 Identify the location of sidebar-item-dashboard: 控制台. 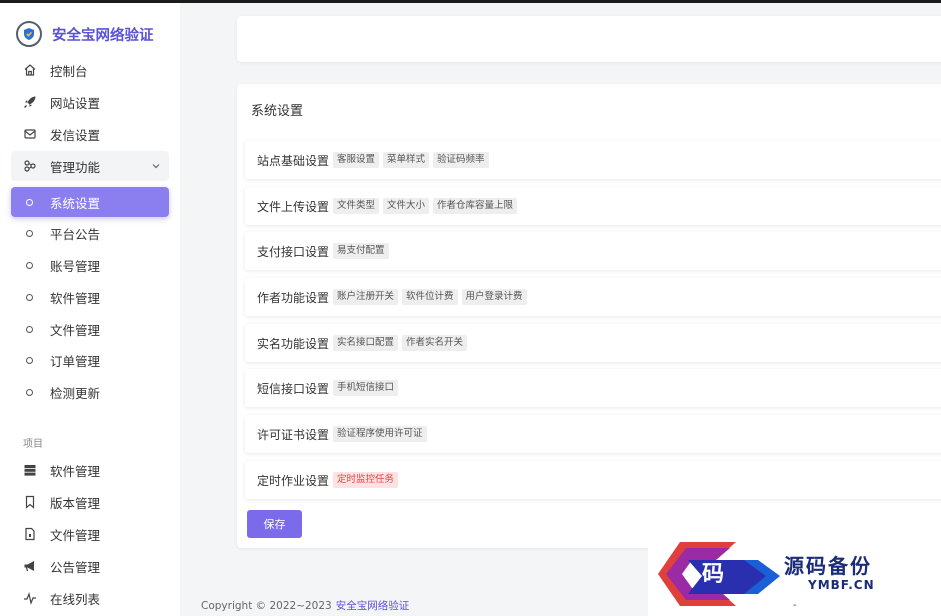
(90, 70).